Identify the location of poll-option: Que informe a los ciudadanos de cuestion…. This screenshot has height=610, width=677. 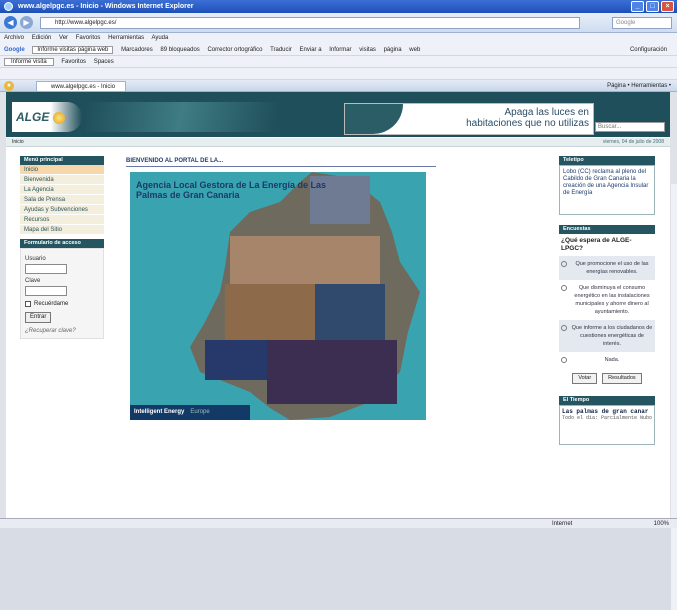
(607, 336).